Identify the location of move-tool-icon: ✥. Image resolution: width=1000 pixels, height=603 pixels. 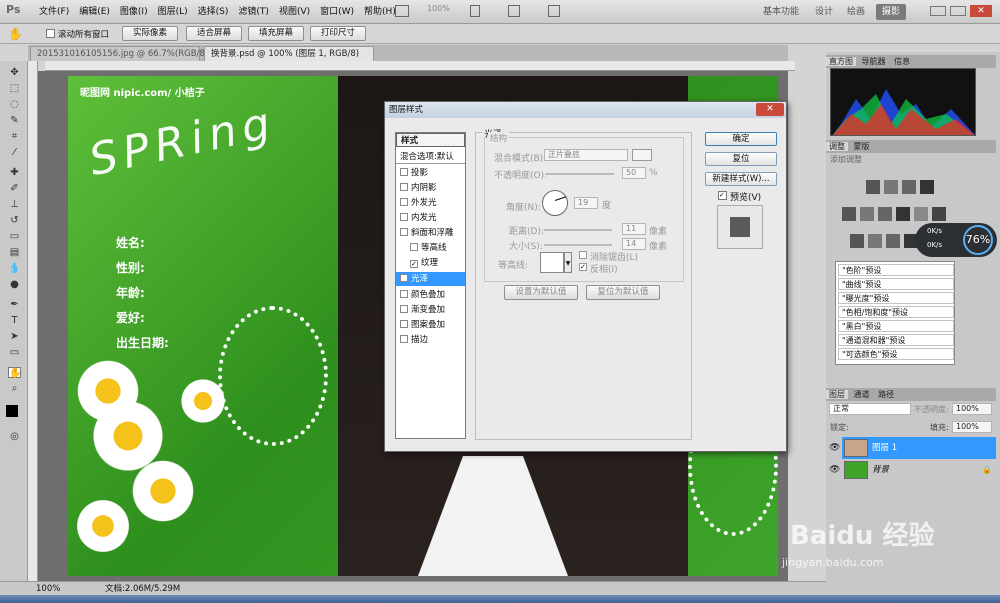
(14, 72).